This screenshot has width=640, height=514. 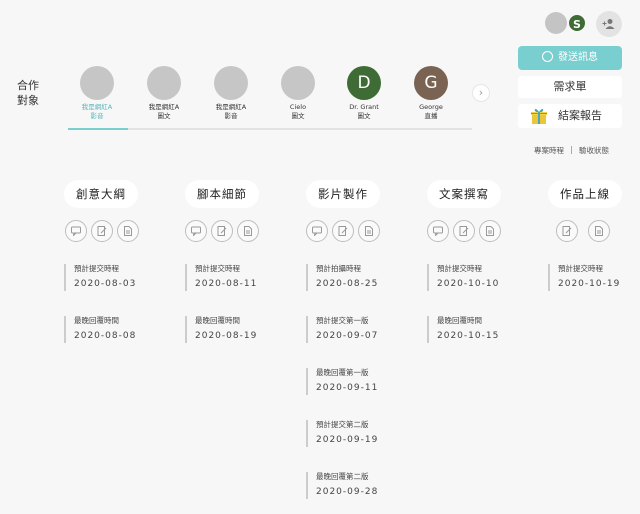 What do you see at coordinates (468, 284) in the screenshot?
I see `entry-date: 2020-10-10` at bounding box center [468, 284].